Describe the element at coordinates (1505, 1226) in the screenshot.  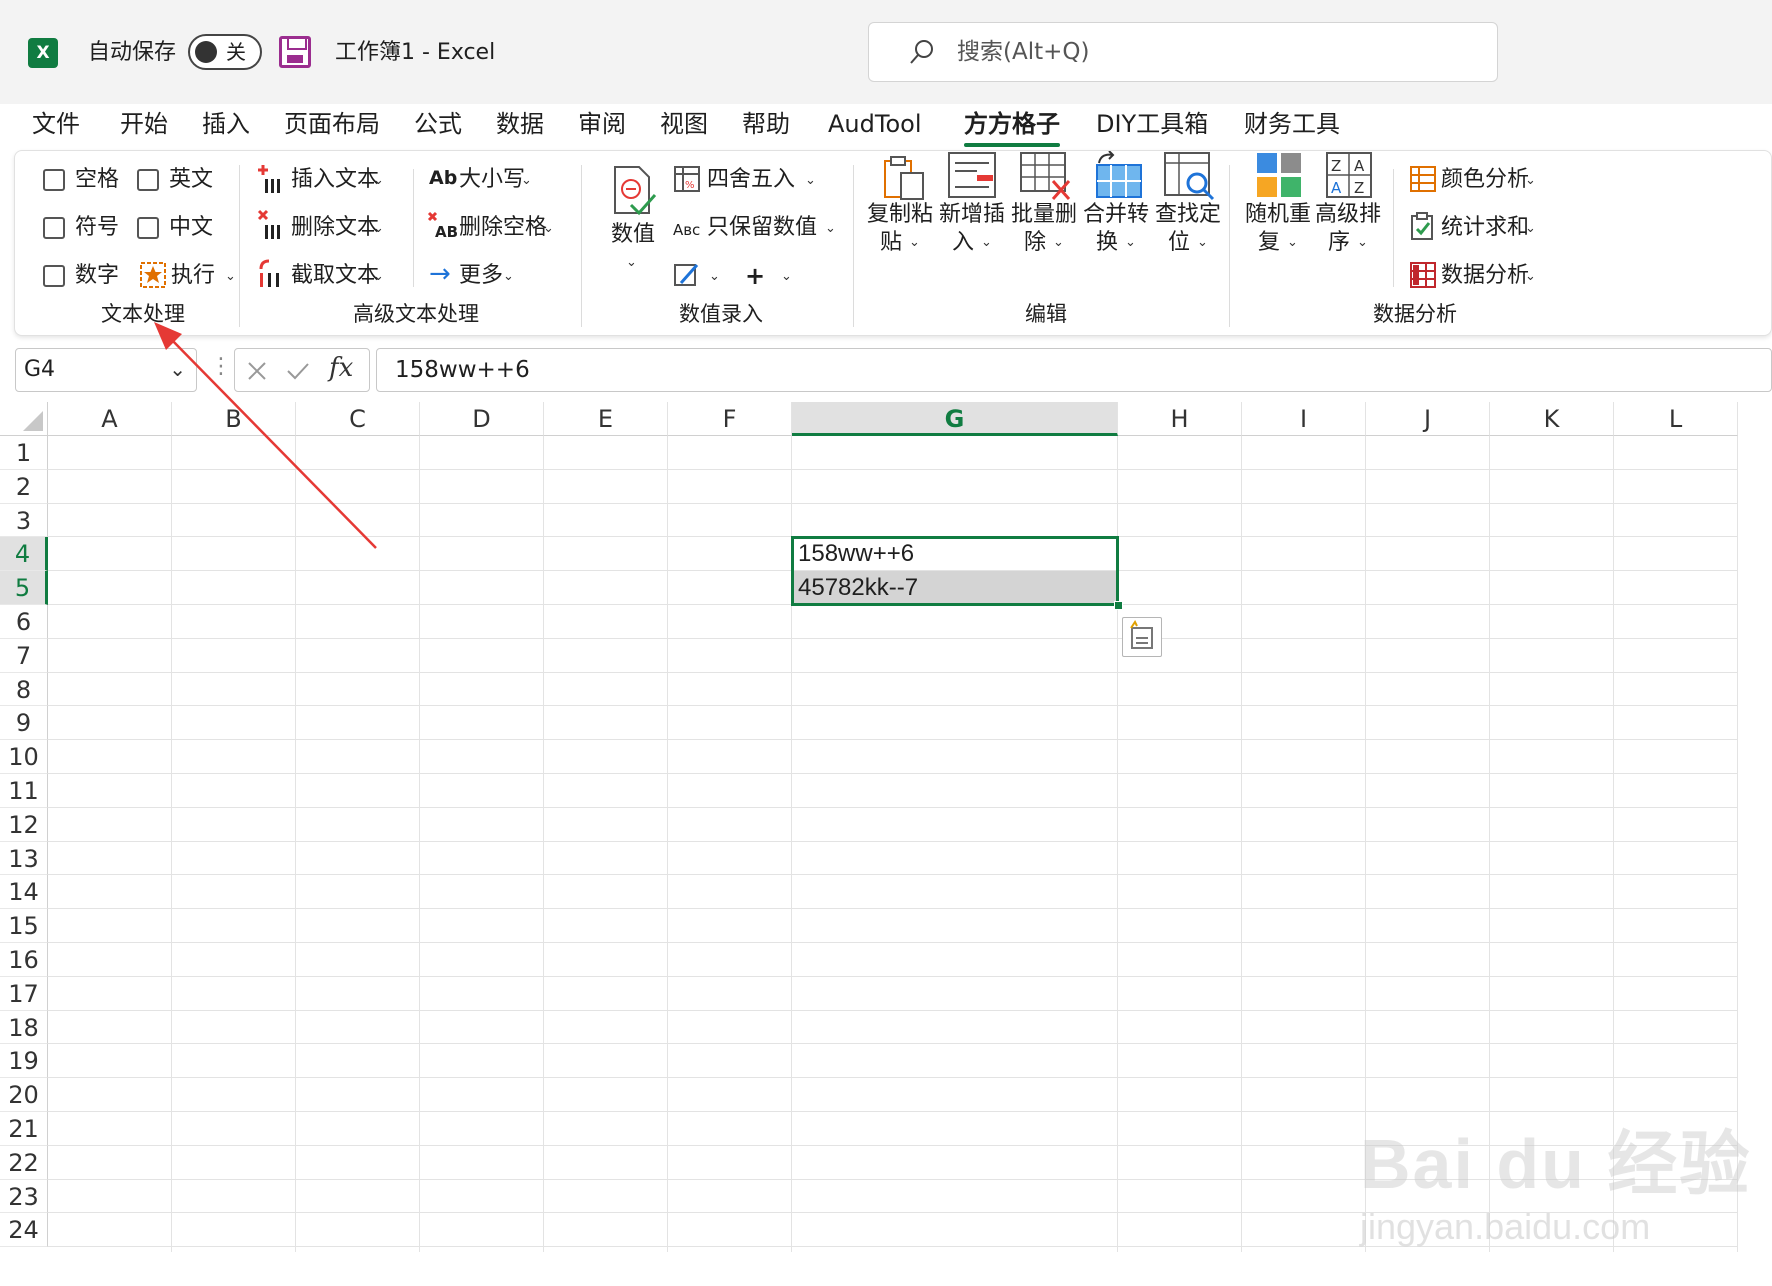
I see `watermark-url: jingyan.baidu.com` at that location.